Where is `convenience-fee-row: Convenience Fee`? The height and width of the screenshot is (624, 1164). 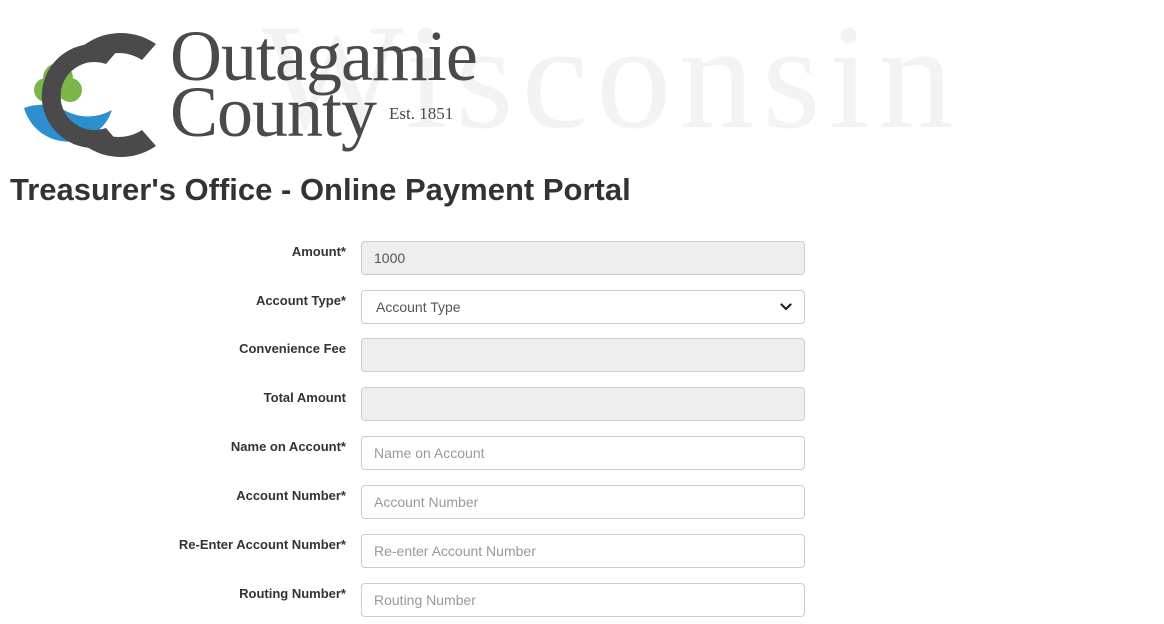
convenience-fee-row: Convenience Fee is located at coordinates (582, 356).